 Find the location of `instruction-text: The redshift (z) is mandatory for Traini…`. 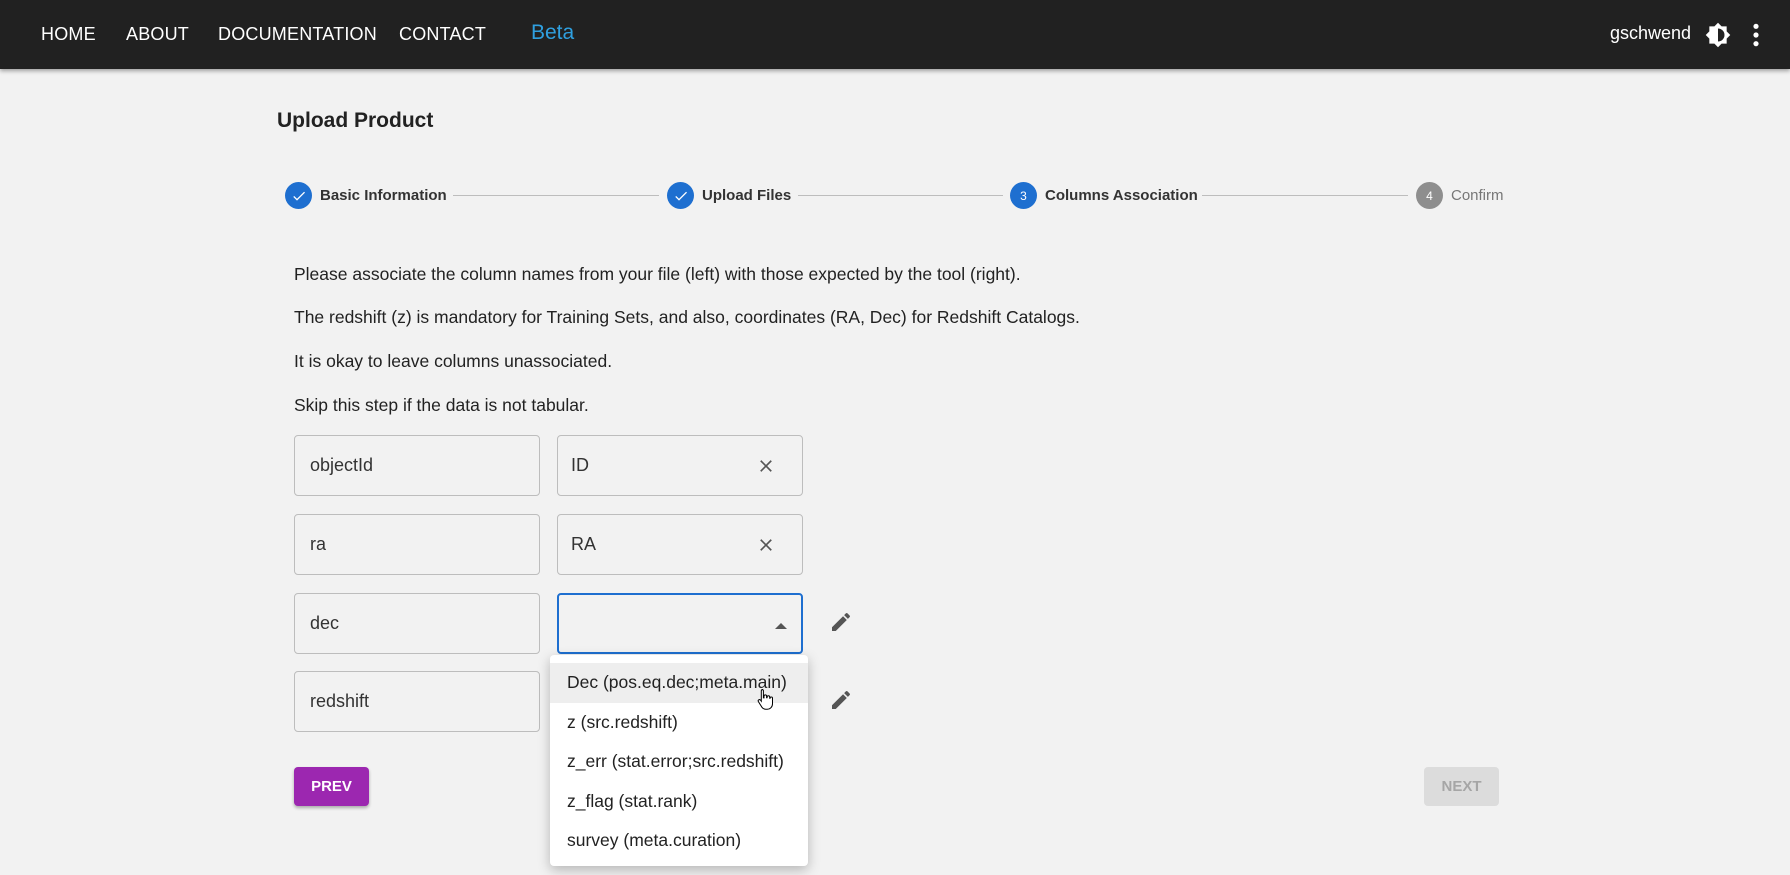

instruction-text: The redshift (z) is mandatory for Traini… is located at coordinates (687, 317).